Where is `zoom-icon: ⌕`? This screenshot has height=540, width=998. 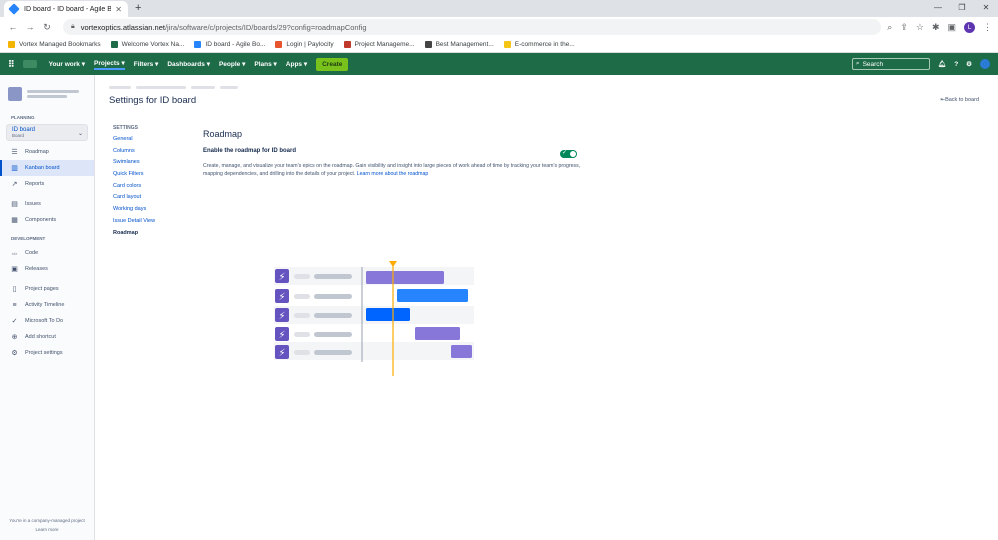 zoom-icon: ⌕ is located at coordinates (889, 27).